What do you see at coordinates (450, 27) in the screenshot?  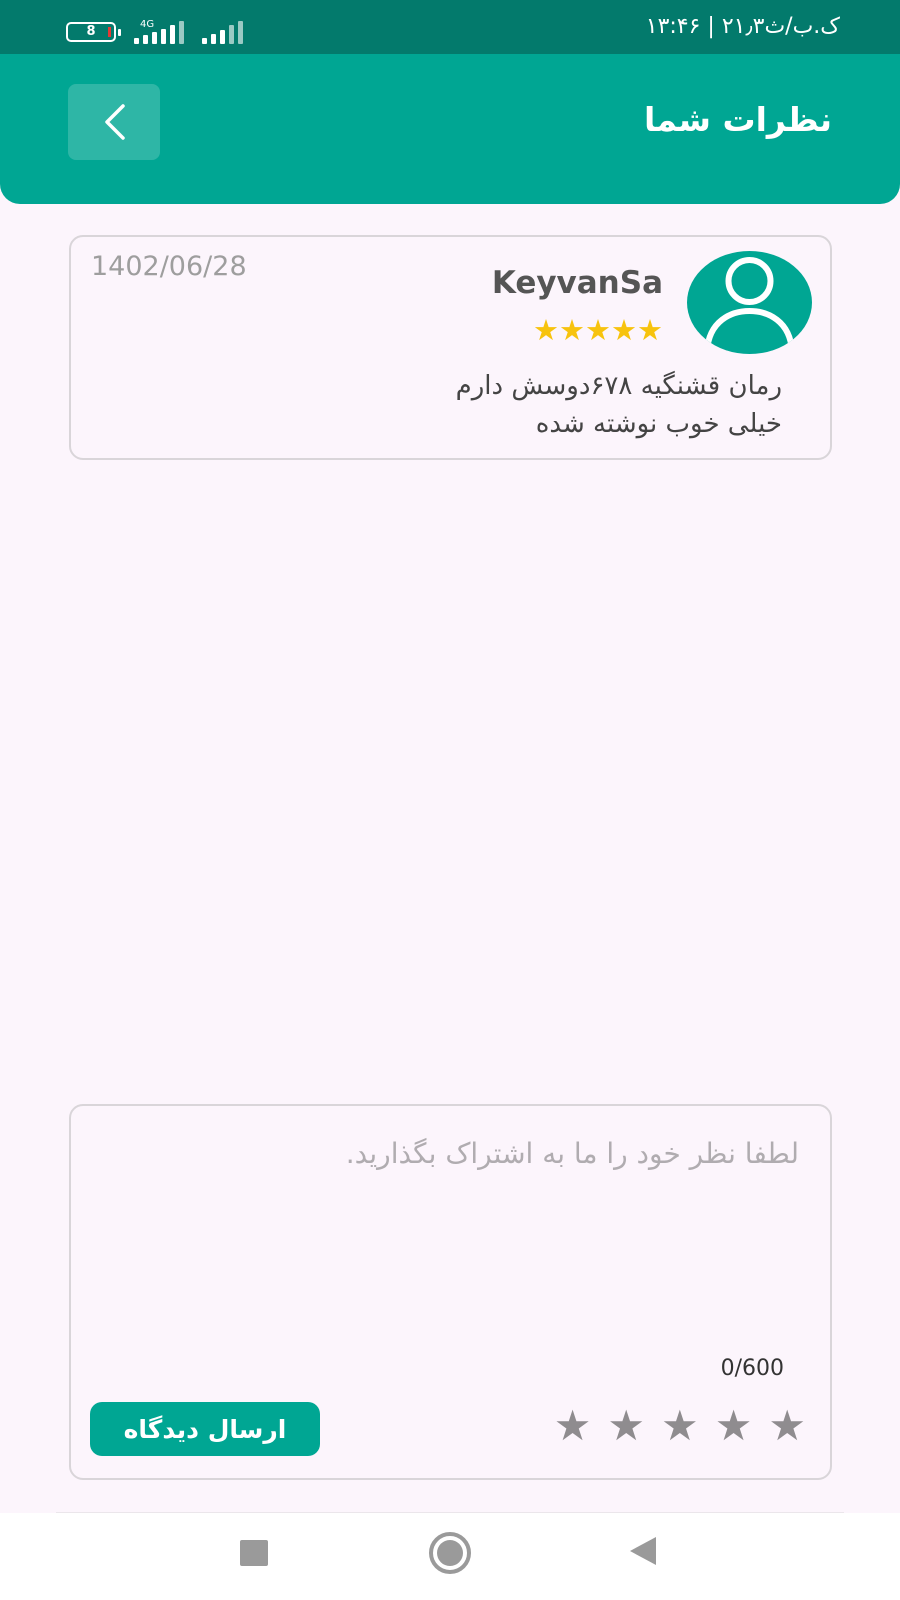 I see `status-bar: 8 4G ۱۳:۴۶ | ۲۱٫۳ک.ب/ث` at bounding box center [450, 27].